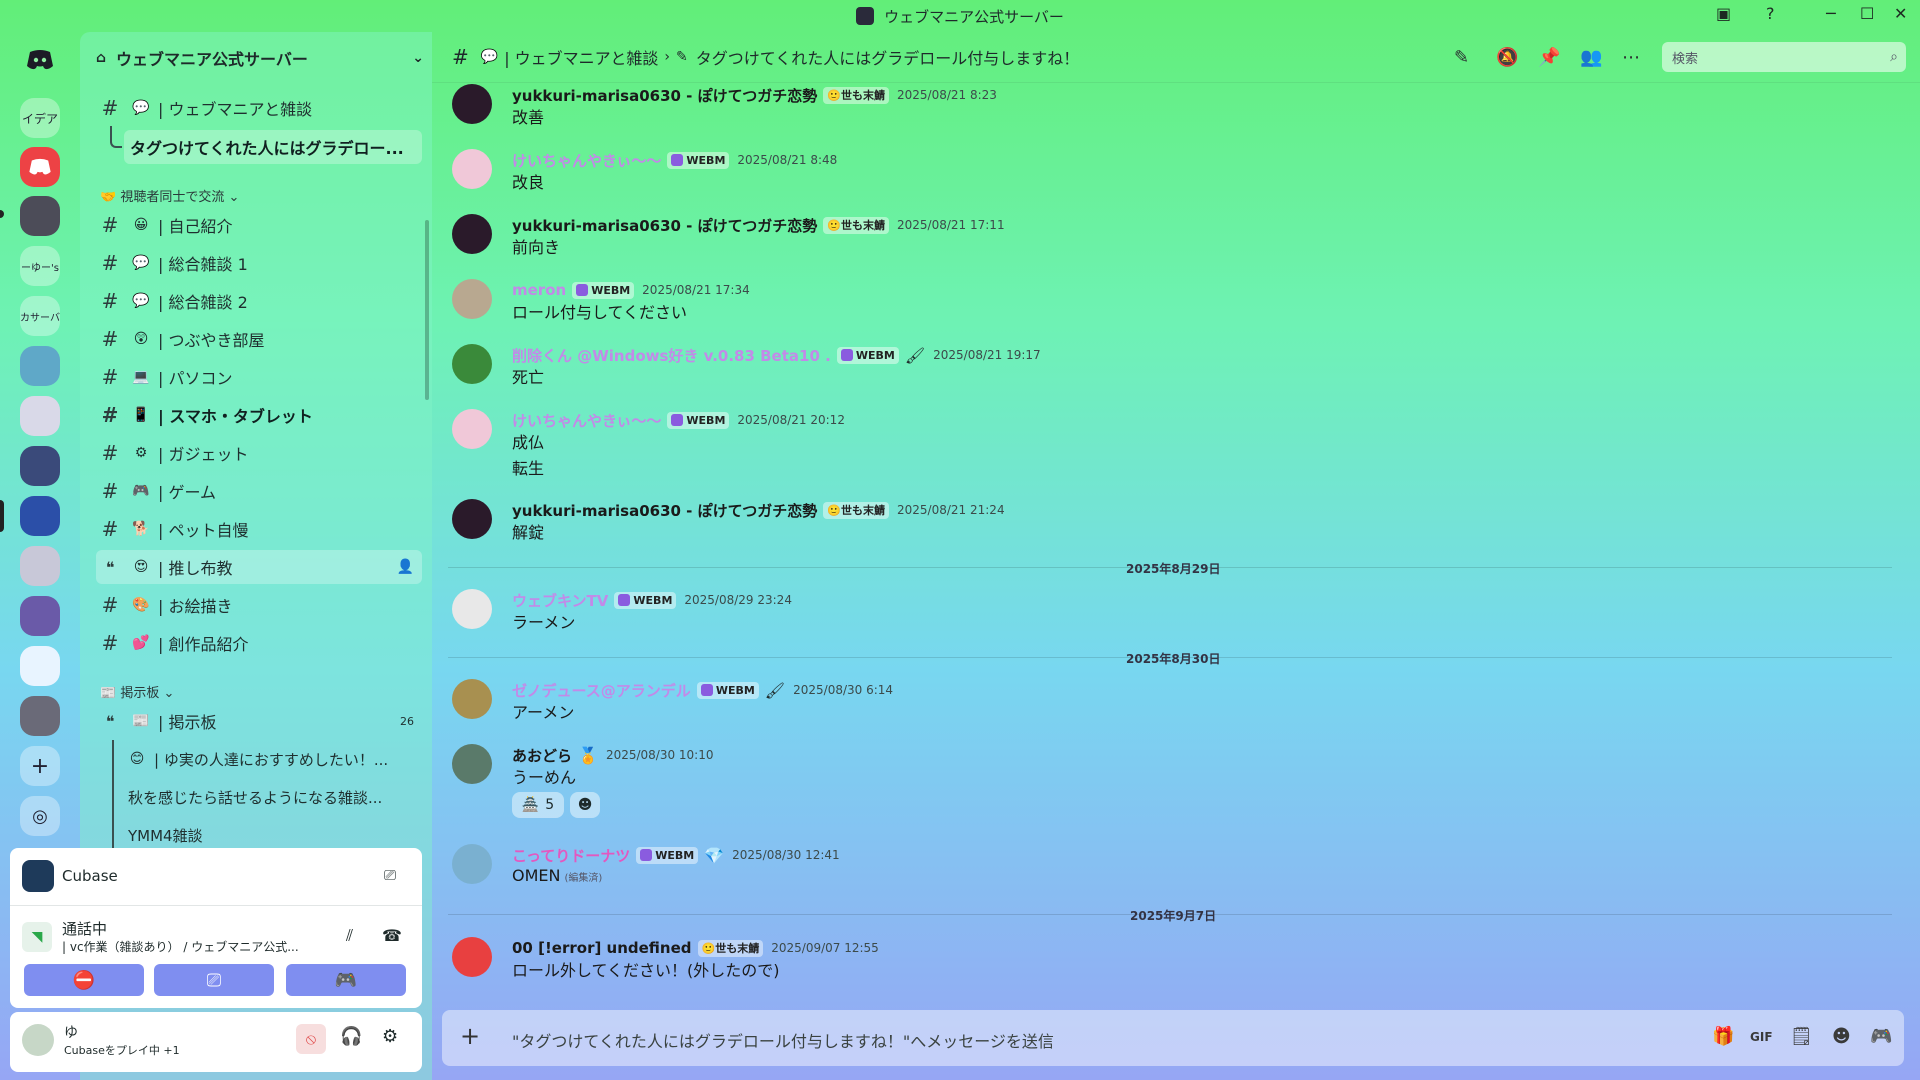  I want to click on message: けいちゃんやきぃ〜〜 WEBM 2025/08/21 20:12 成仏 転生, so click(1172, 443).